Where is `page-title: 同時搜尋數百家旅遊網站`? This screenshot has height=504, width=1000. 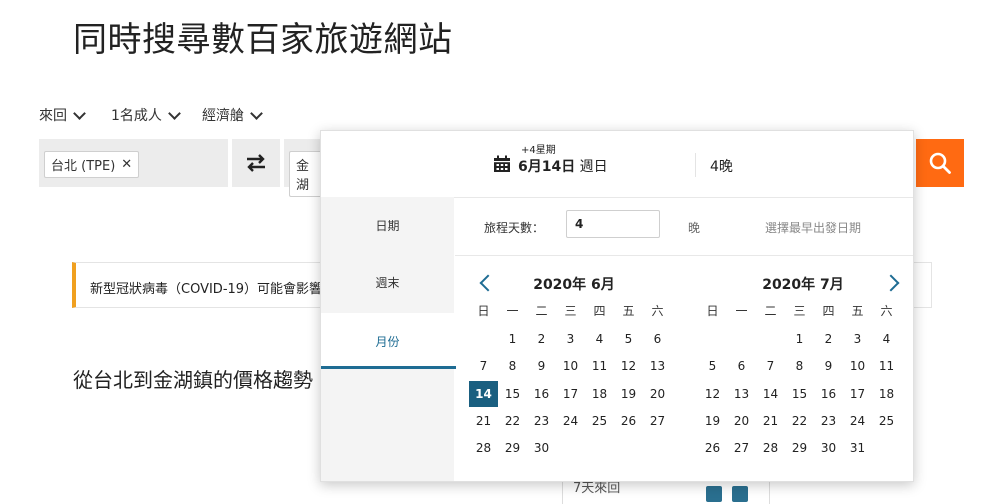 page-title: 同時搜尋數百家旅遊網站 is located at coordinates (263, 40).